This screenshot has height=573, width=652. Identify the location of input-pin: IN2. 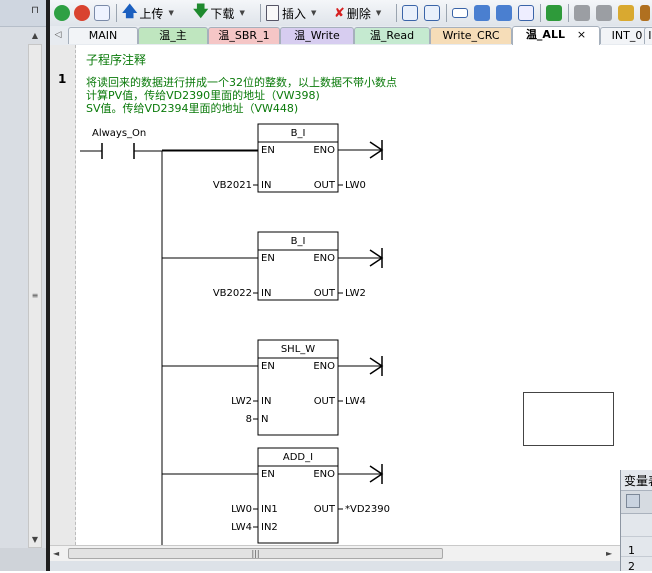
(269, 527).